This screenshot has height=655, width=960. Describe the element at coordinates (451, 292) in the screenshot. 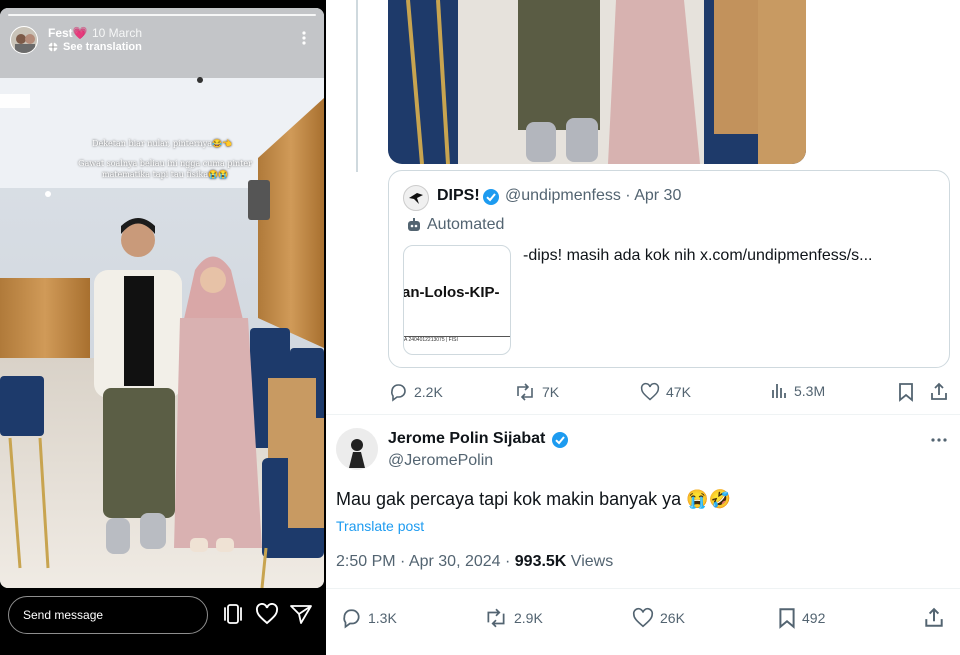

I see `thumbnail-text: an-Lolos-KIP-` at that location.